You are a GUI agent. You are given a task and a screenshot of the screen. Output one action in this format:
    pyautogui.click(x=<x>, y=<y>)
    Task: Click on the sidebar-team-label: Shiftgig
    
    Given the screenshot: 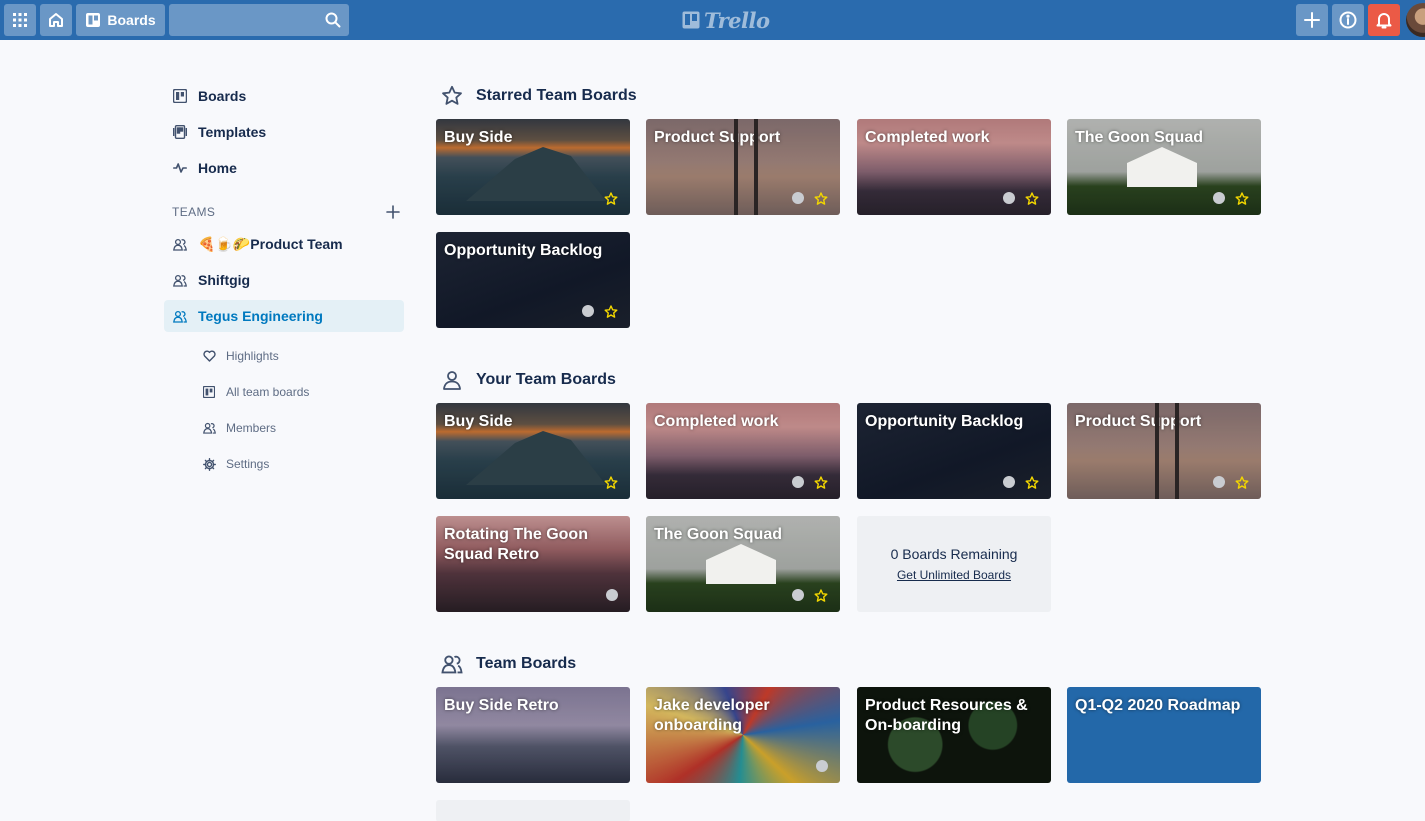 What is the action you would take?
    pyautogui.click(x=224, y=280)
    